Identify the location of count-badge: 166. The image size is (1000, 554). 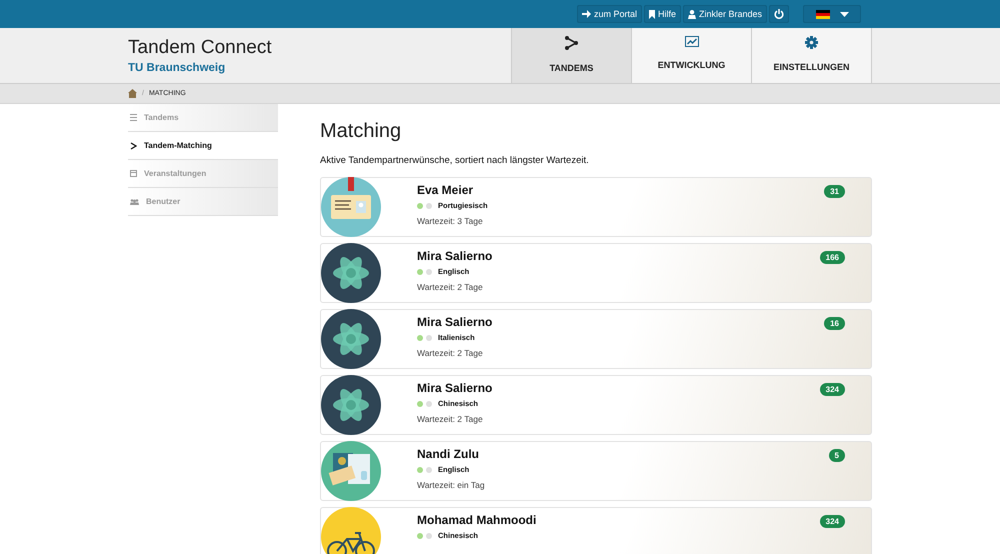
(832, 257).